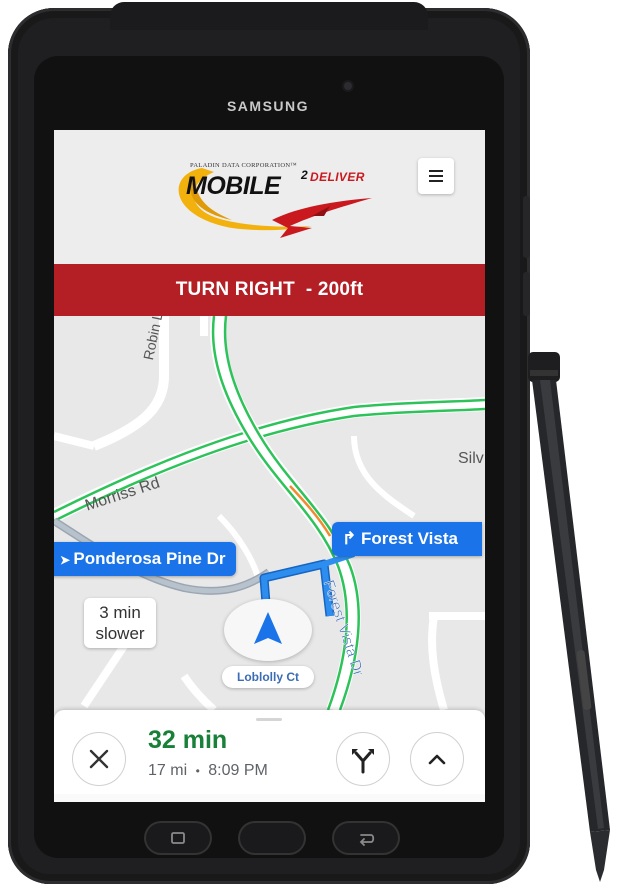 This screenshot has height=892, width=629. I want to click on delay-time: 3 min, so click(120, 612).